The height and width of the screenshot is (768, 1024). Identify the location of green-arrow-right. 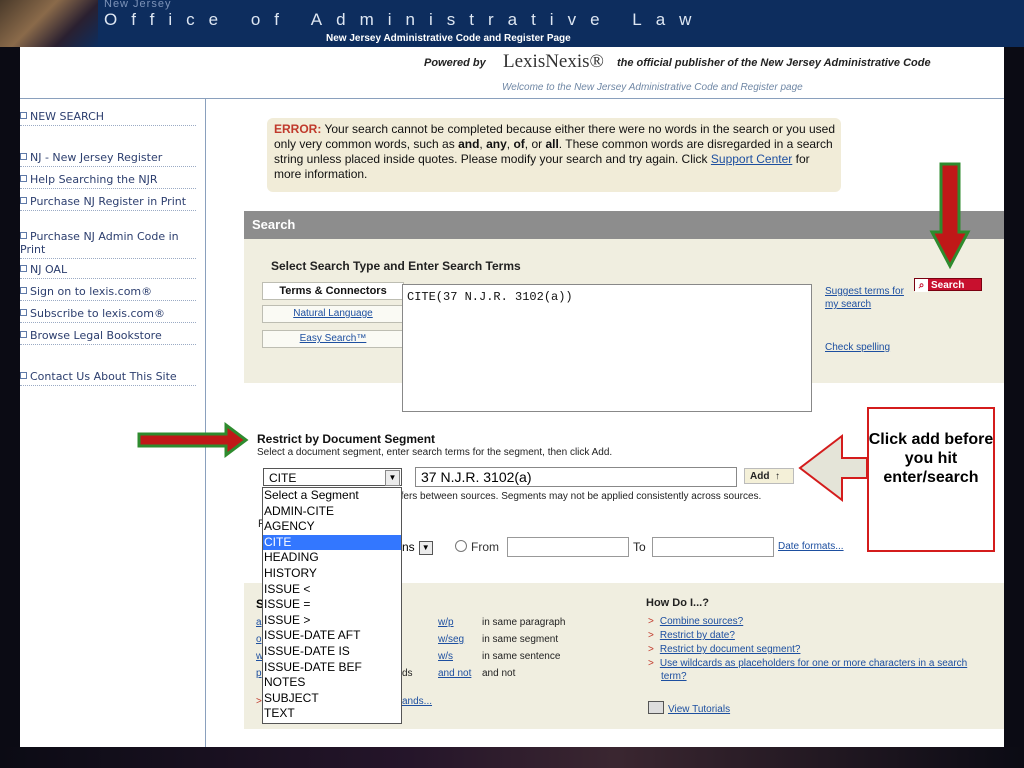
(193, 440).